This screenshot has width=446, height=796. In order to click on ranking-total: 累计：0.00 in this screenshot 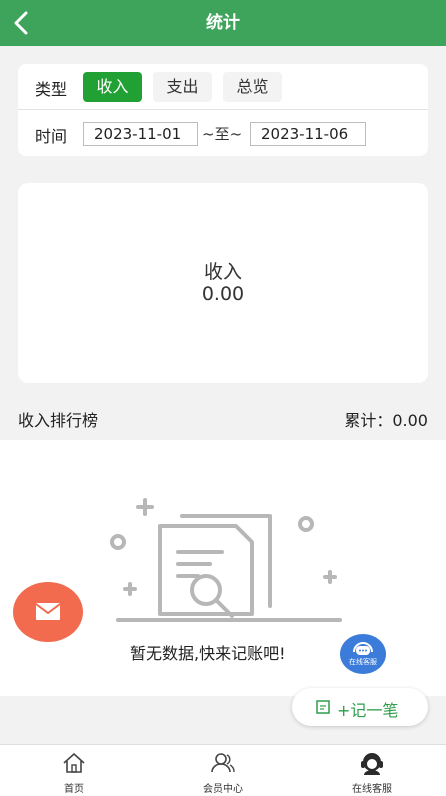, I will do `click(386, 420)`.